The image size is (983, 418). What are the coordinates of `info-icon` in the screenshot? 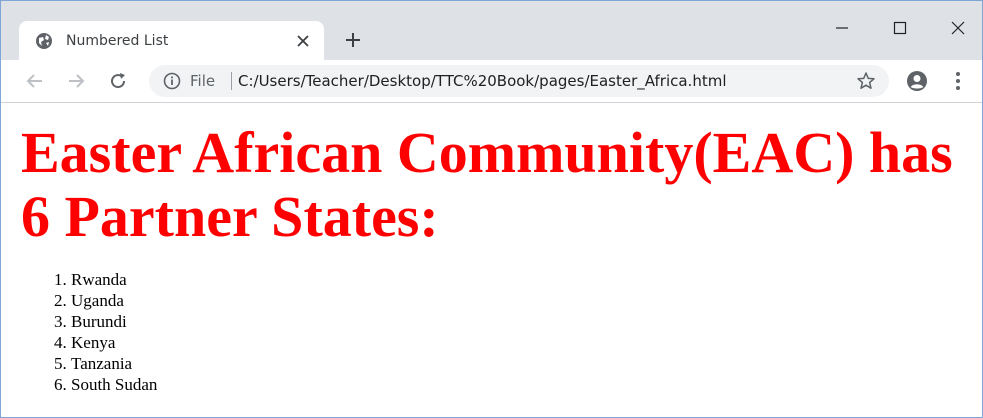 It's located at (172, 81).